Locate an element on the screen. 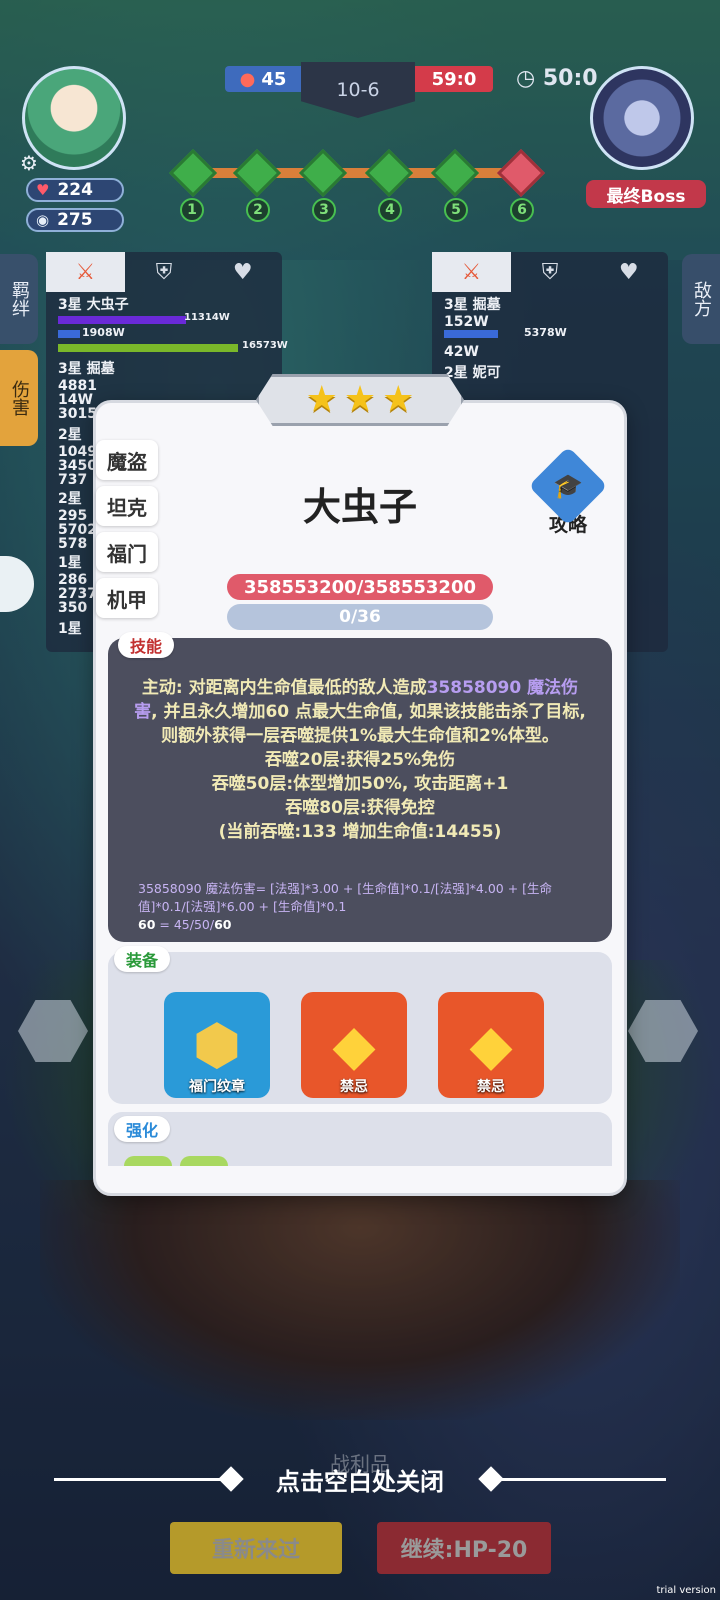  flame-icon: ● is located at coordinates (247, 79).